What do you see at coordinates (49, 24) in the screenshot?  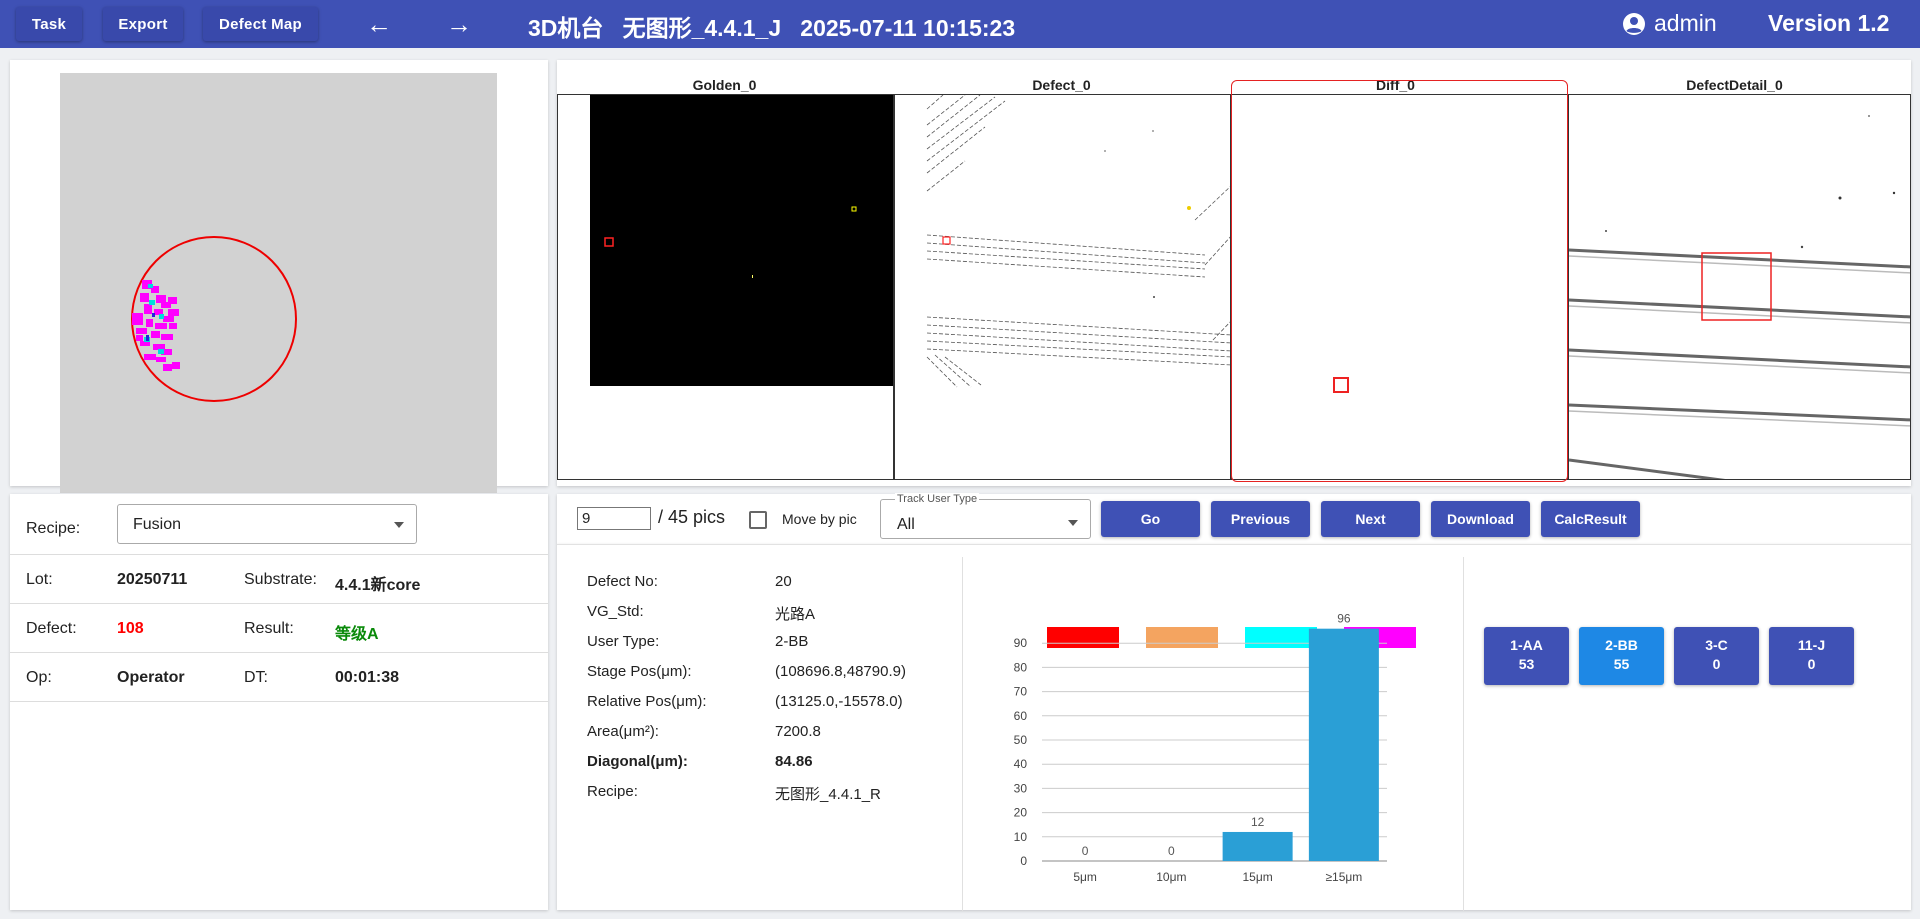 I see `task-button: Task` at bounding box center [49, 24].